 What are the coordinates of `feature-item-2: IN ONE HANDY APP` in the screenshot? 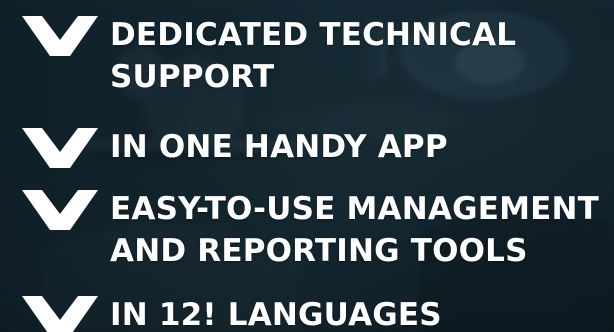 It's located at (235, 147).